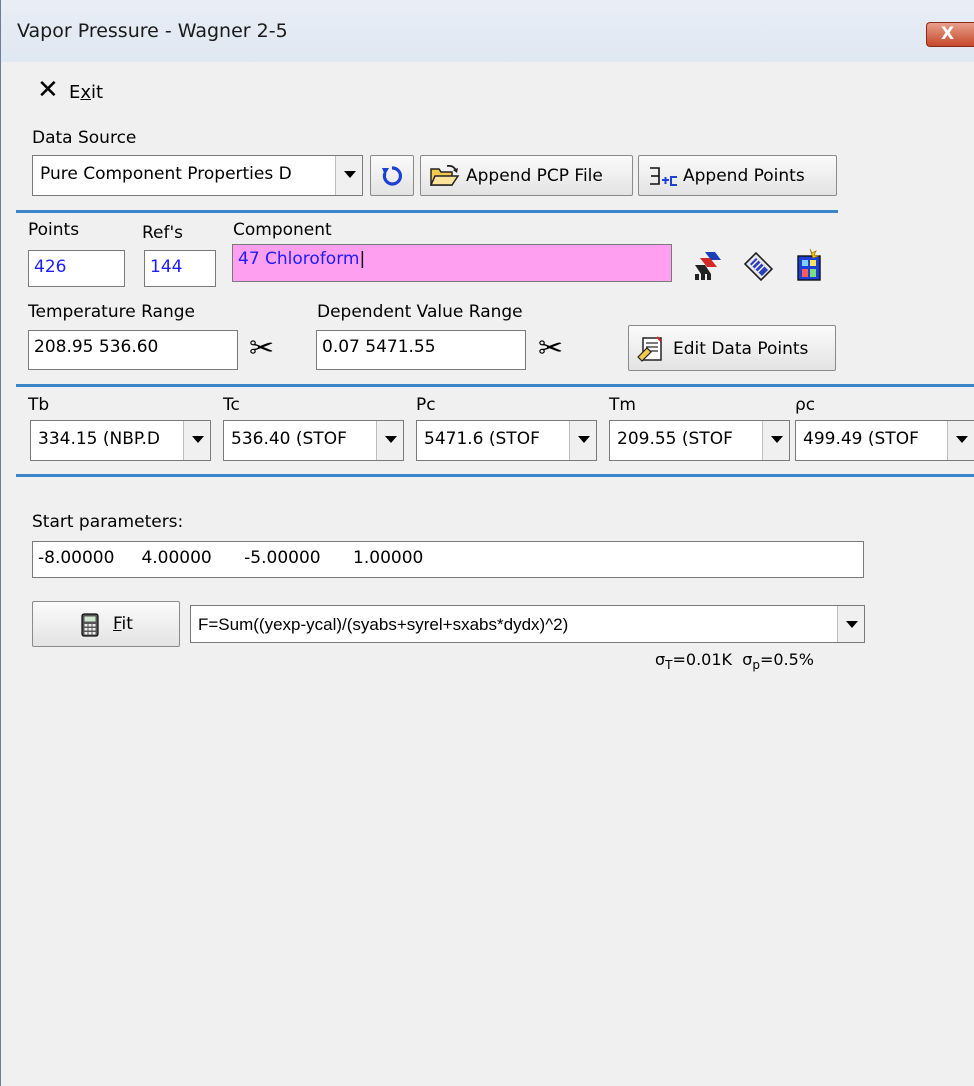  Describe the element at coordinates (663, 176) in the screenshot. I see `append-points-icon` at that location.